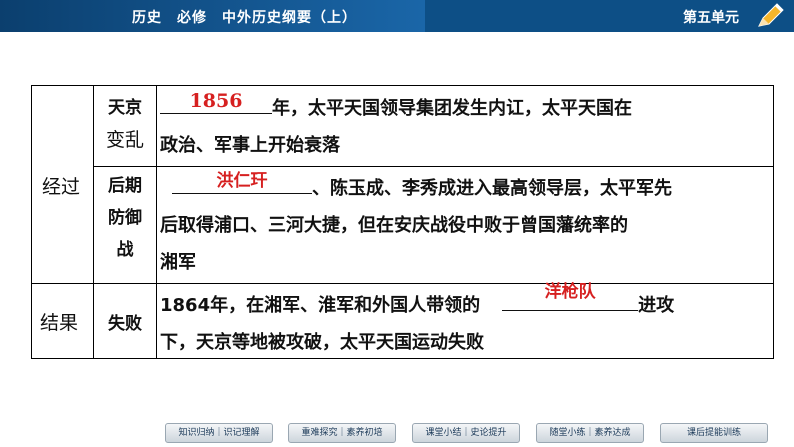 The height and width of the screenshot is (447, 794). I want to click on row-label-tianjing: 天京 变乱, so click(124, 124).